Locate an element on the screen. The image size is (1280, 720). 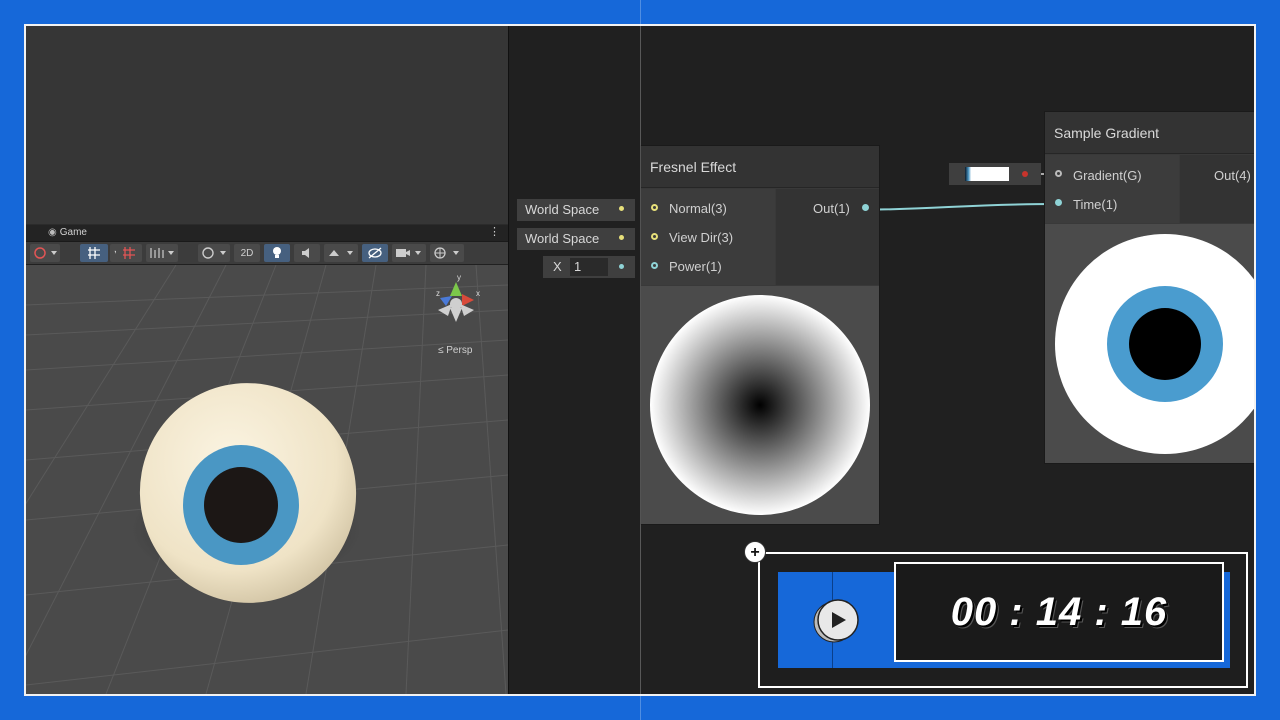
scene-toolbar: ▾ 2D is located at coordinates (267, 253).